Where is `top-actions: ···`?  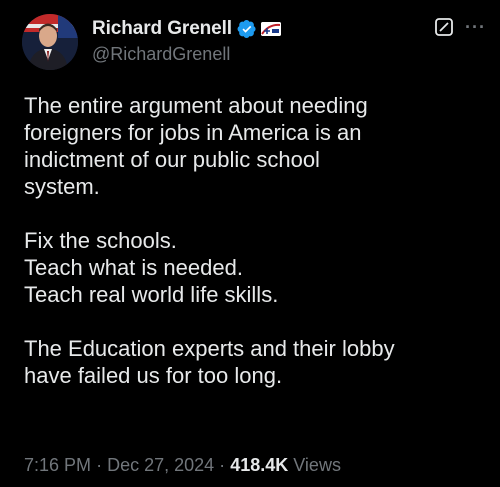
top-actions: ··· is located at coordinates (460, 27).